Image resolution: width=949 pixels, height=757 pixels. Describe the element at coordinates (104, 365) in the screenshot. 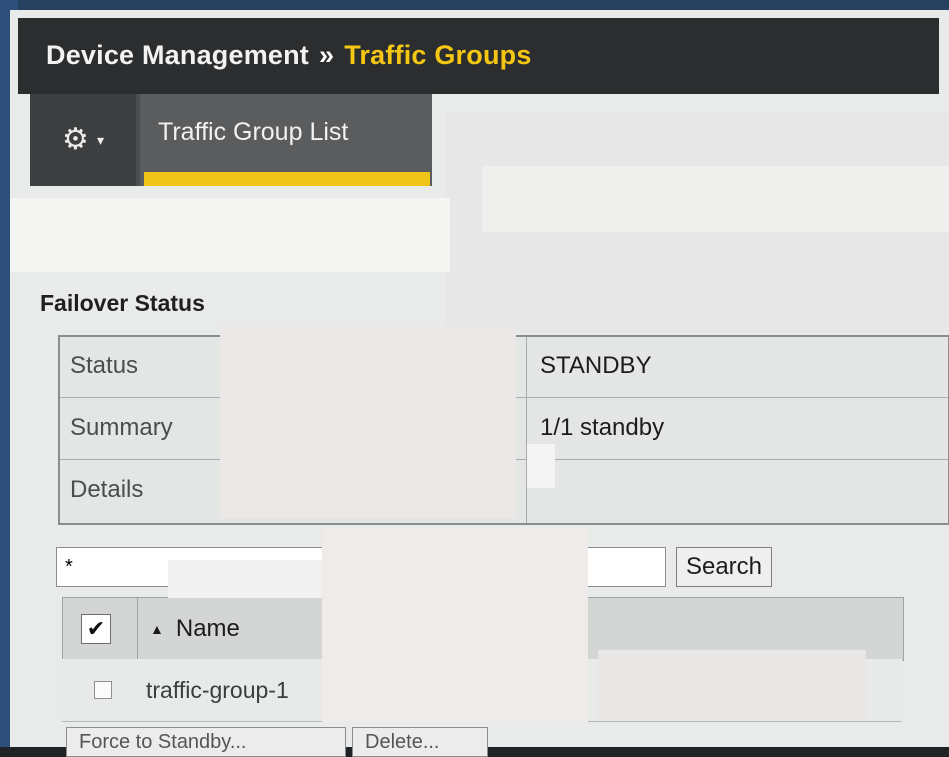

I see `status-label: Status` at that location.